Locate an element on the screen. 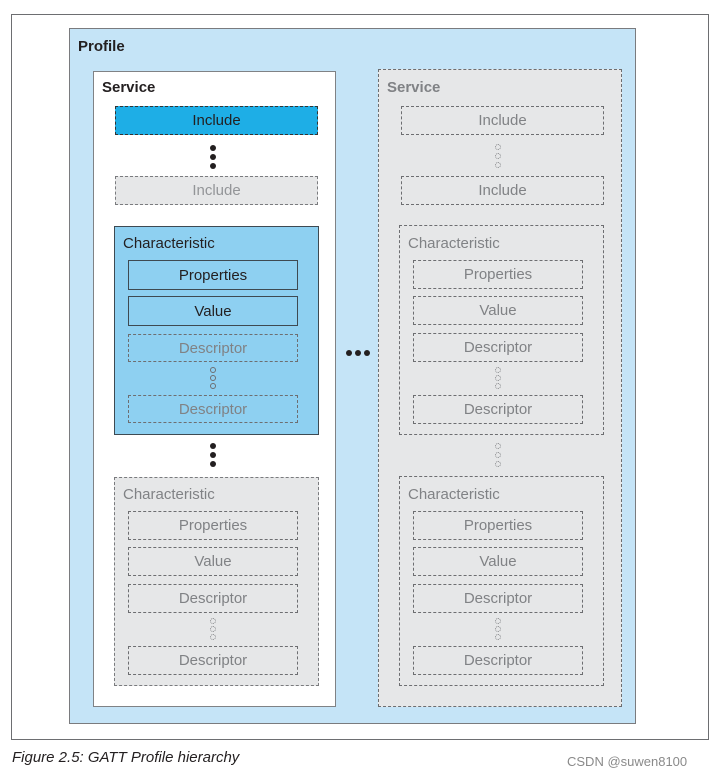 The height and width of the screenshot is (779, 716). service-primary-label: Service is located at coordinates (129, 87).